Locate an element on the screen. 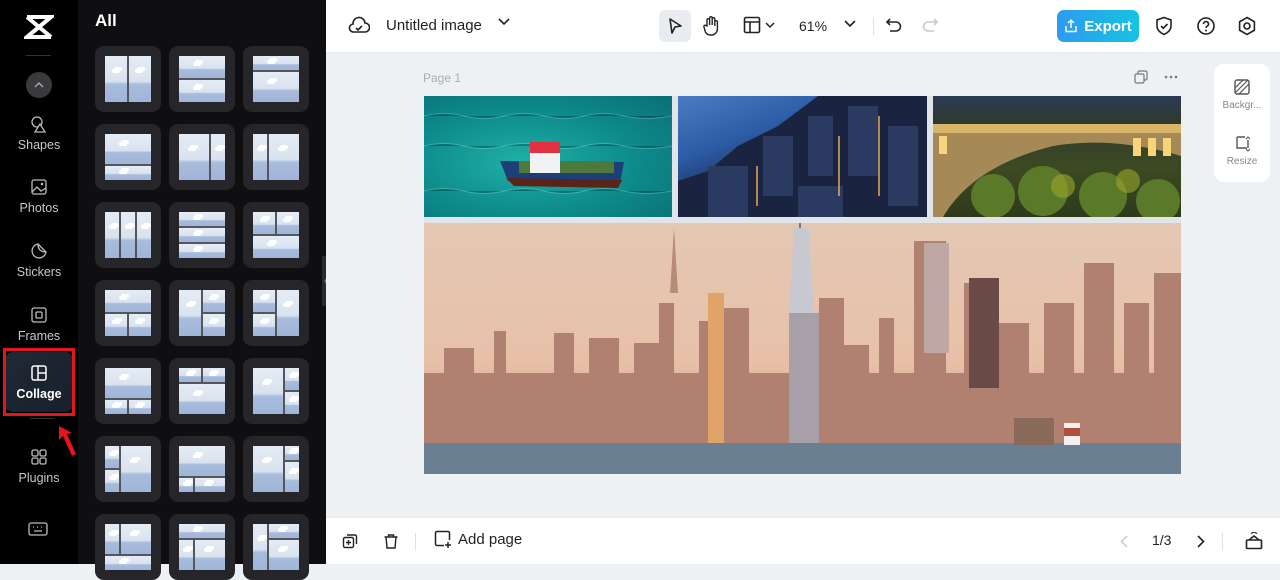  undo-button is located at coordinates (894, 25).